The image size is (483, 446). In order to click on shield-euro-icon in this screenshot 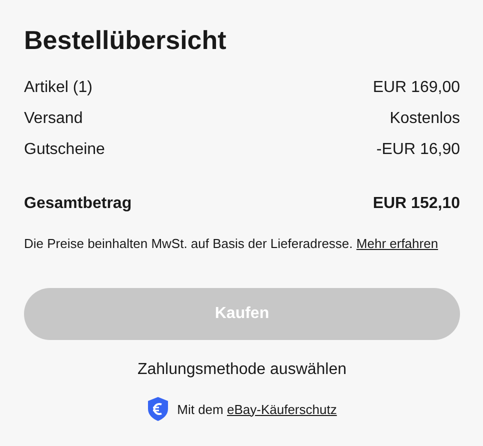, I will do `click(158, 409)`.